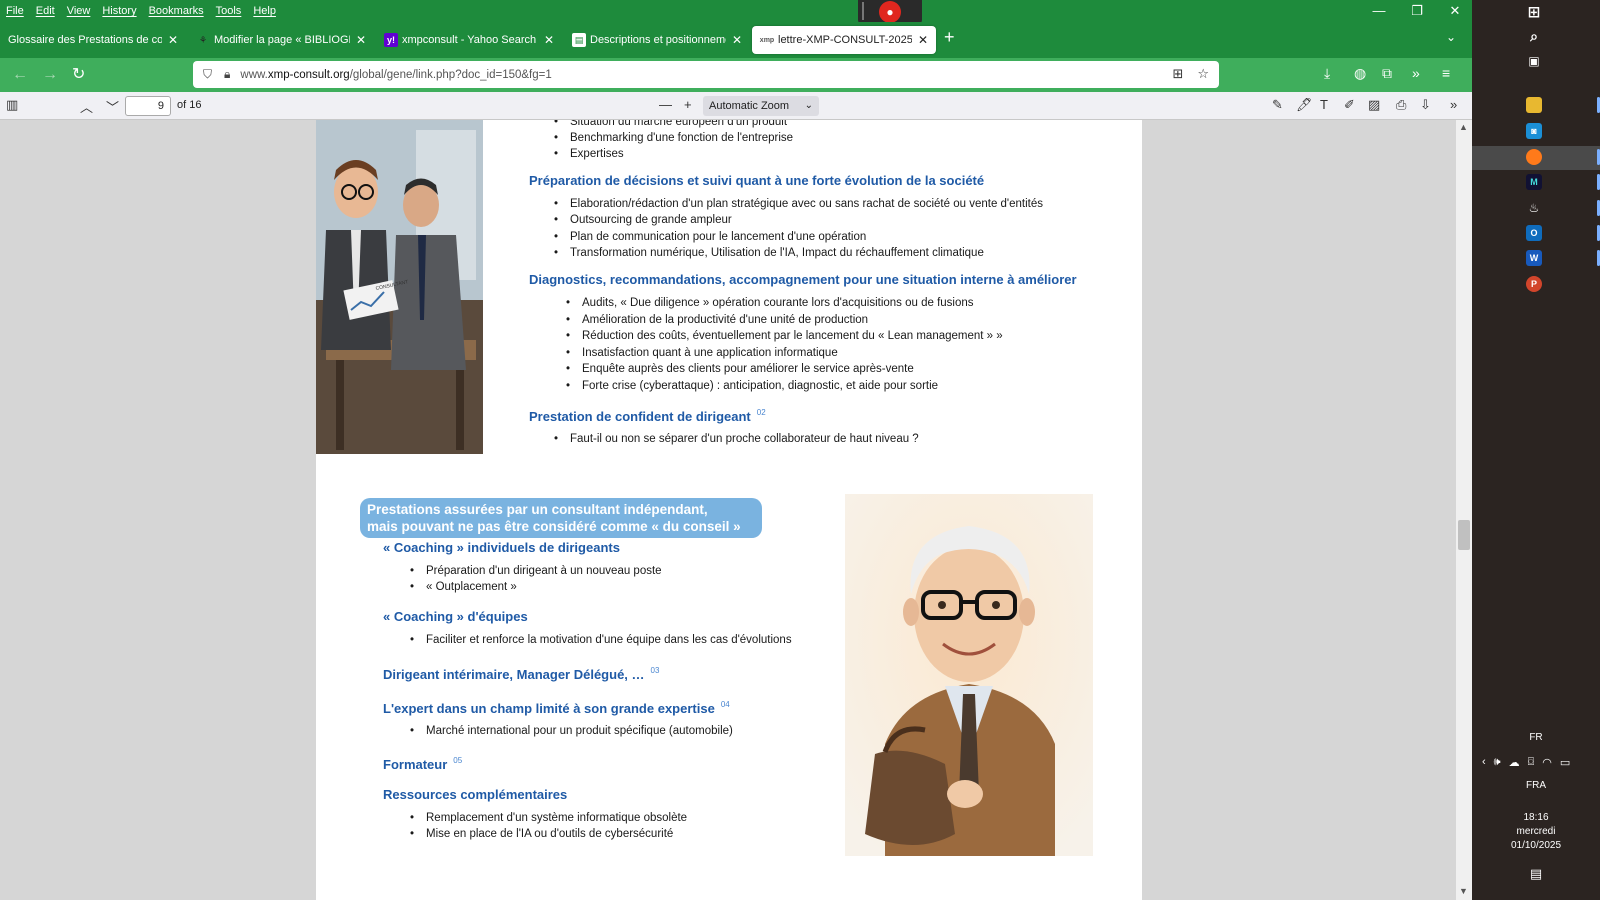  Describe the element at coordinates (1534, 233) in the screenshot. I see `outlook-icon: O` at that location.